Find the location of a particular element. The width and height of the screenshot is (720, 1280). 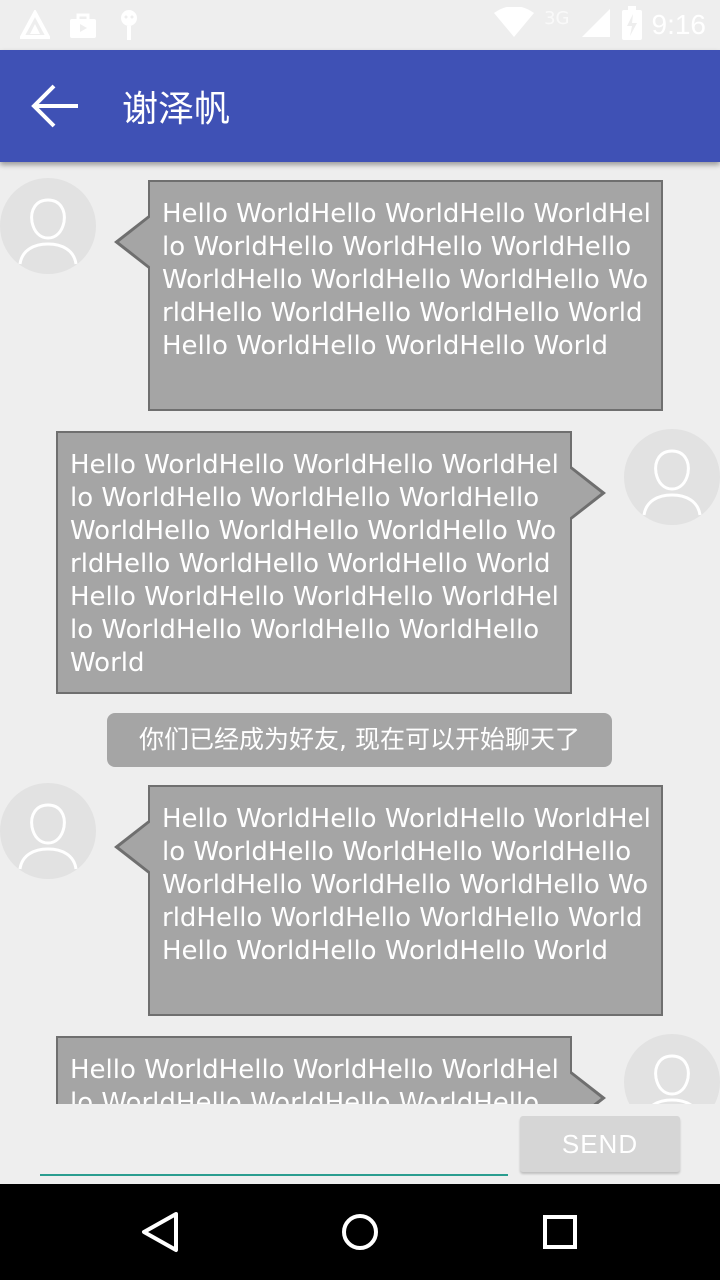

arrow-left-icon is located at coordinates (56, 109).